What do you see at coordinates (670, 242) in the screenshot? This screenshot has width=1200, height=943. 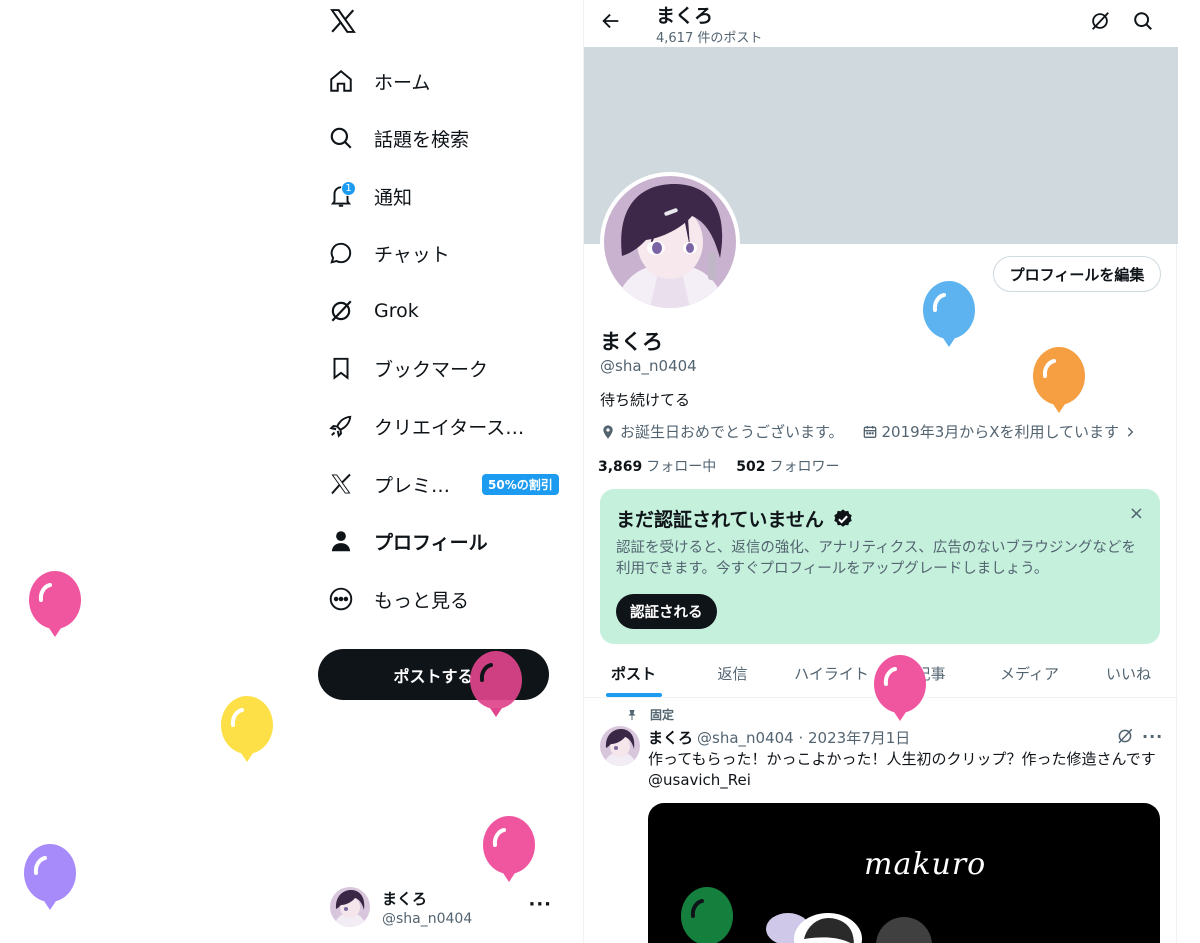 I see `profile-avatar` at bounding box center [670, 242].